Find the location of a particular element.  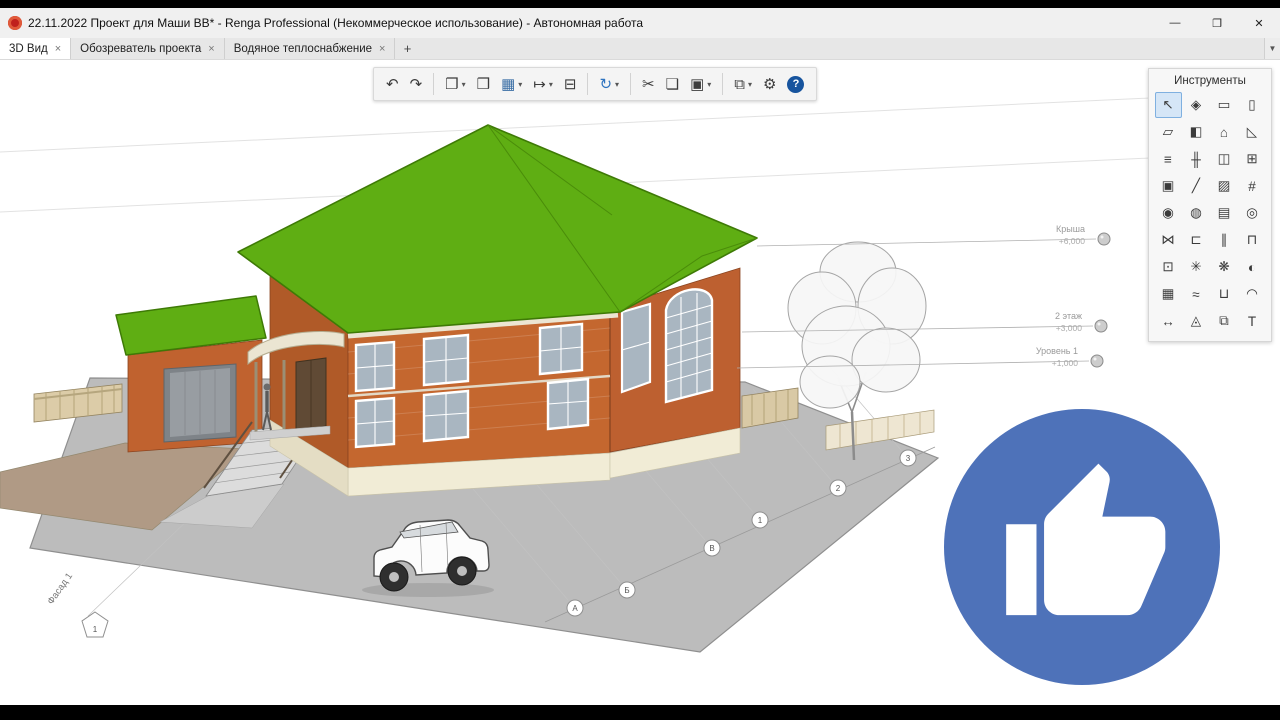

help-button: ? is located at coordinates (795, 84).